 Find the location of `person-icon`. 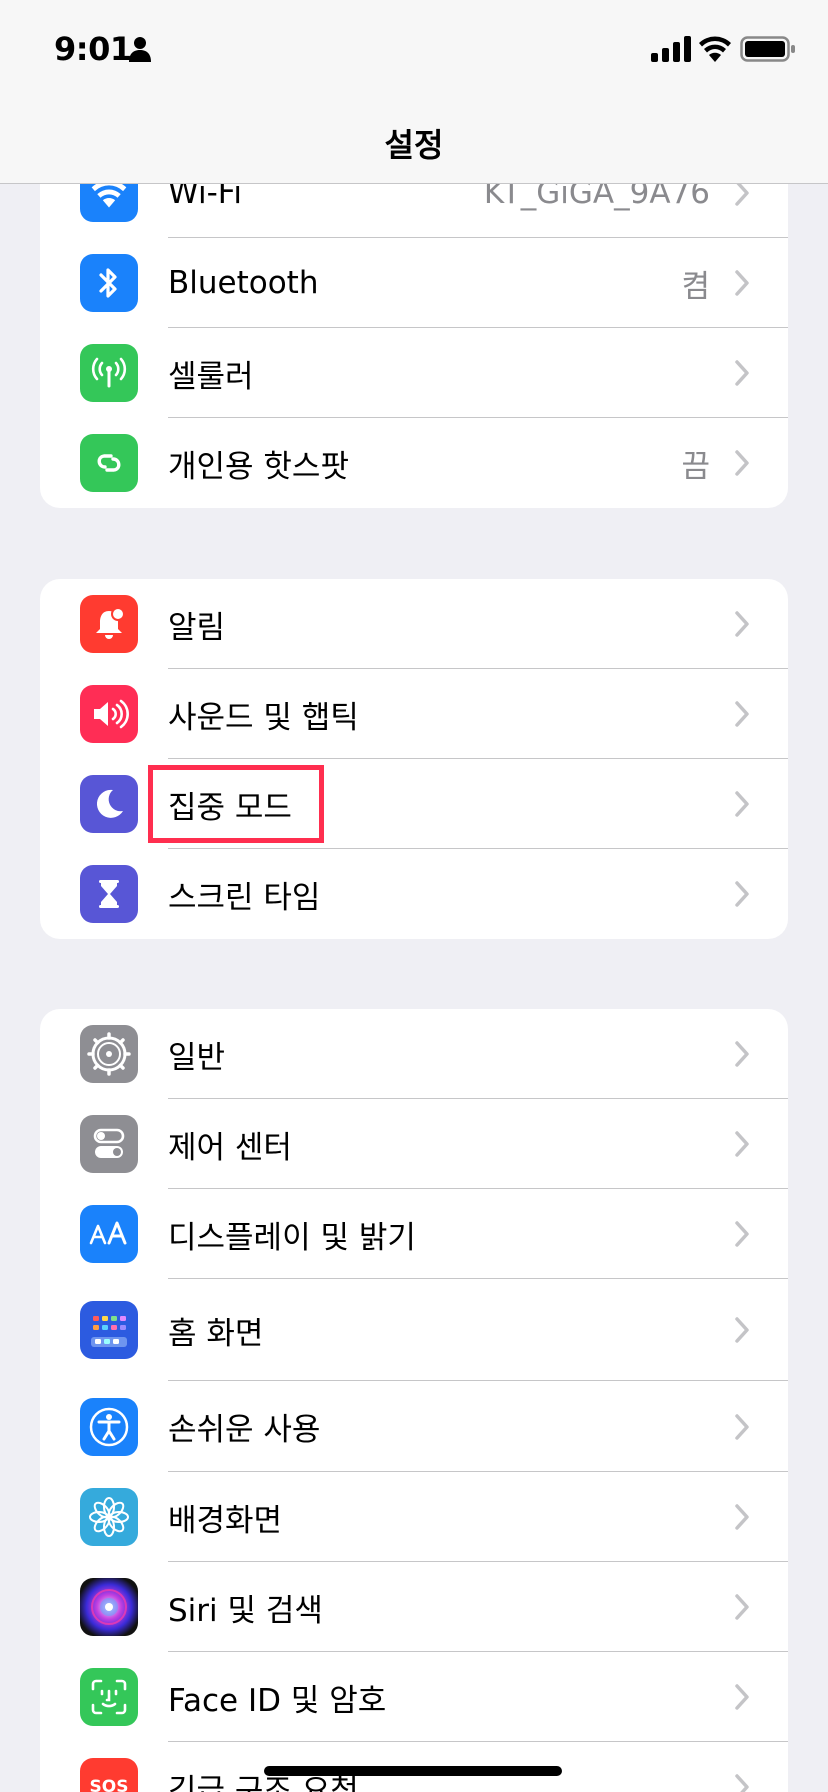

person-icon is located at coordinates (140, 49).